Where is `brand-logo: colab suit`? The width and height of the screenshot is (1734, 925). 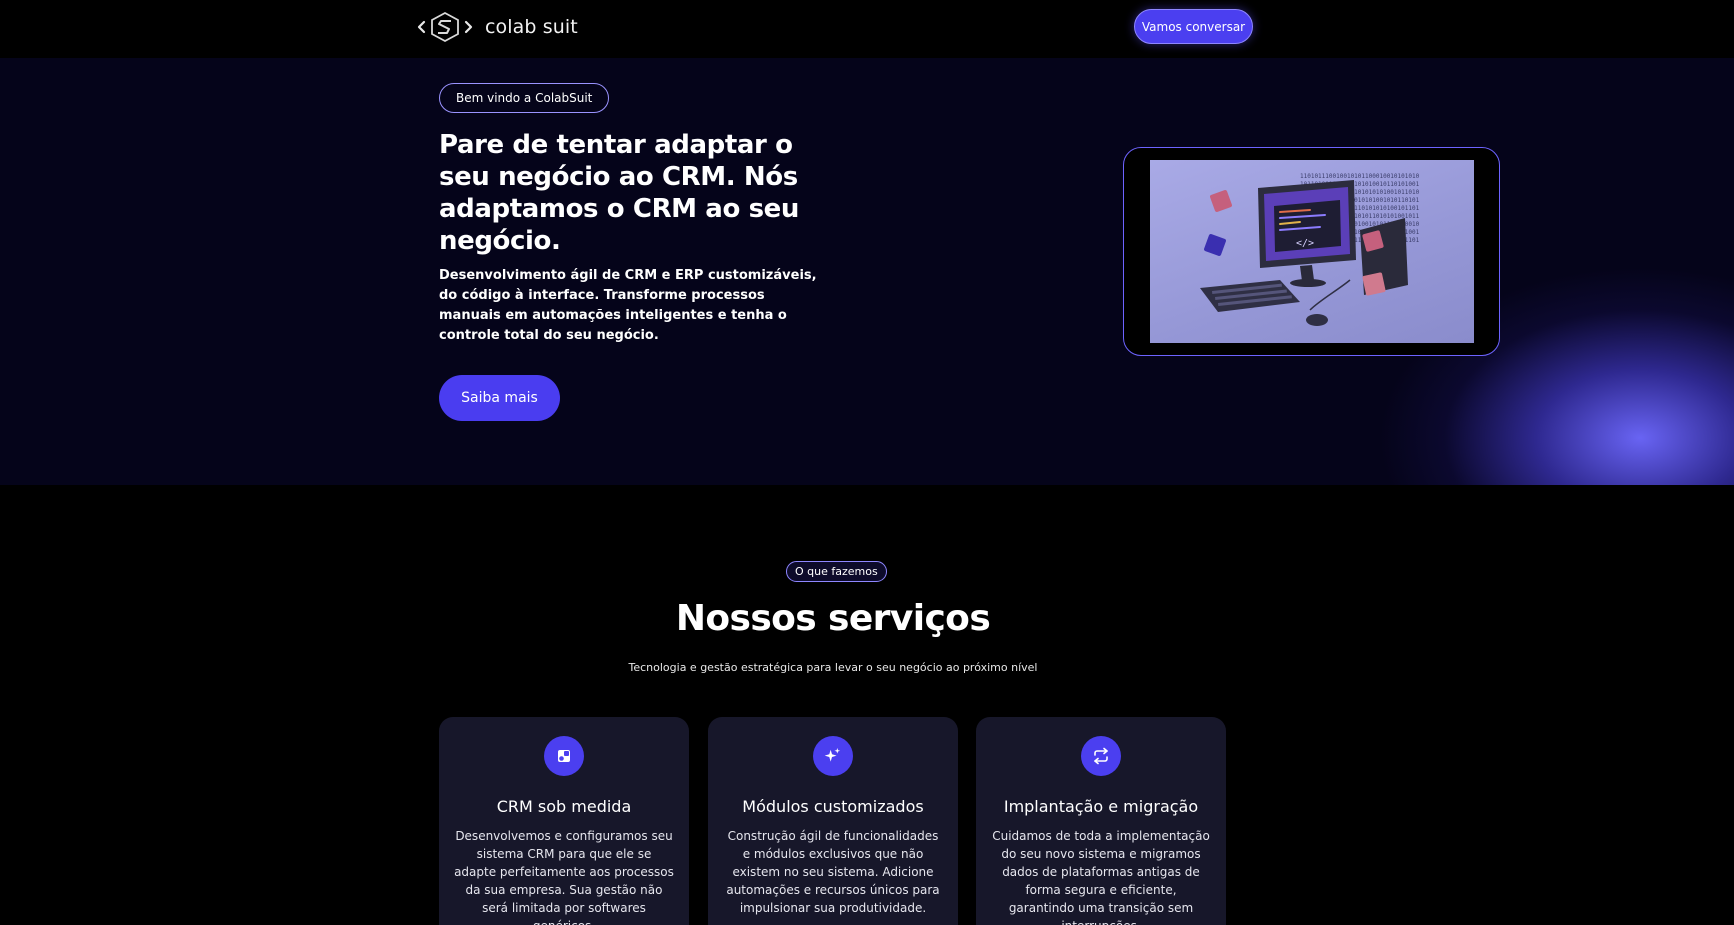
brand-logo: colab suit is located at coordinates (496, 27).